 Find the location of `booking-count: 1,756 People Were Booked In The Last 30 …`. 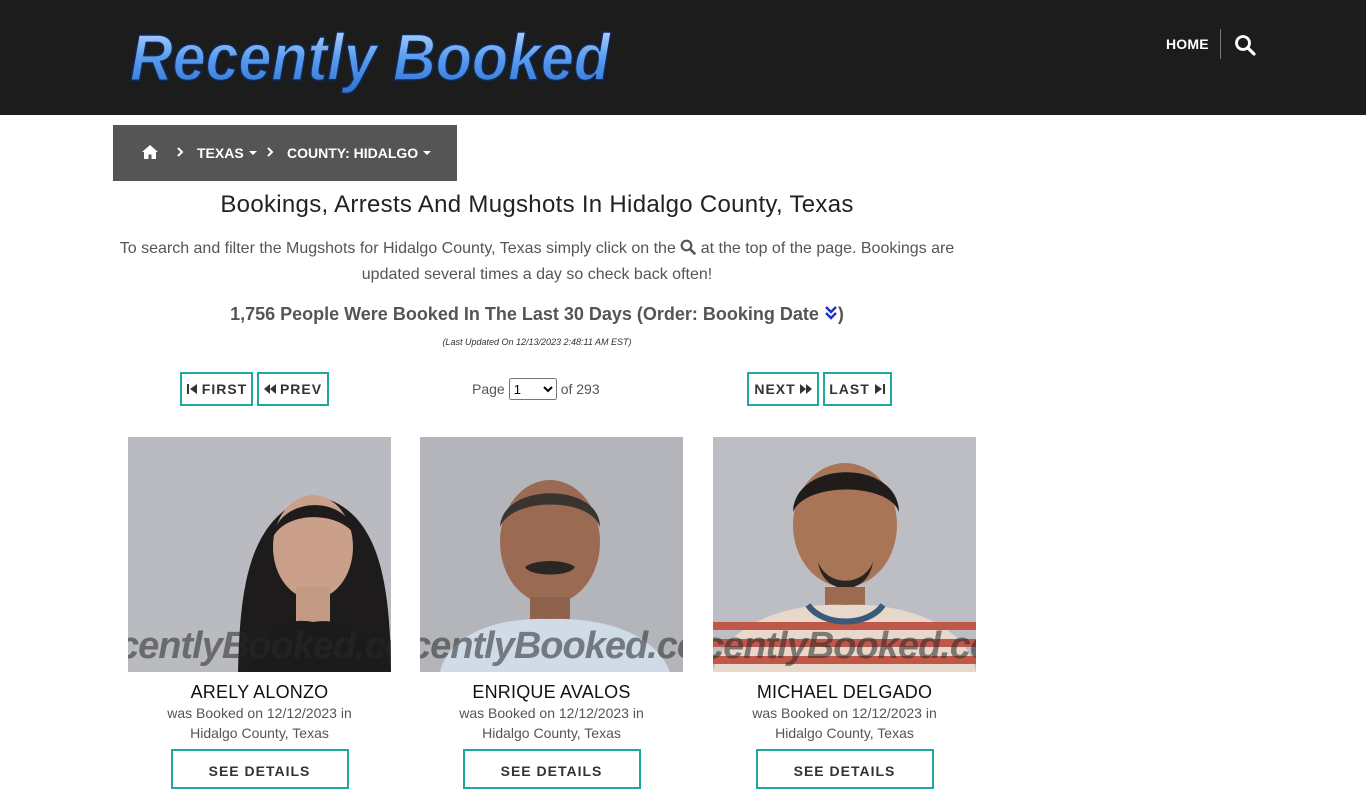

booking-count: 1,756 People Were Booked In The Last 30 … is located at coordinates (537, 314).